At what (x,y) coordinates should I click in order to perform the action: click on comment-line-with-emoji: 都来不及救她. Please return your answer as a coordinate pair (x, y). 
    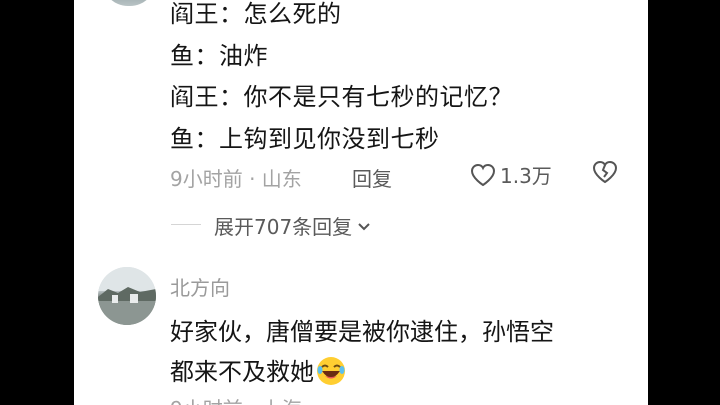
    Looking at the image, I should click on (258, 372).